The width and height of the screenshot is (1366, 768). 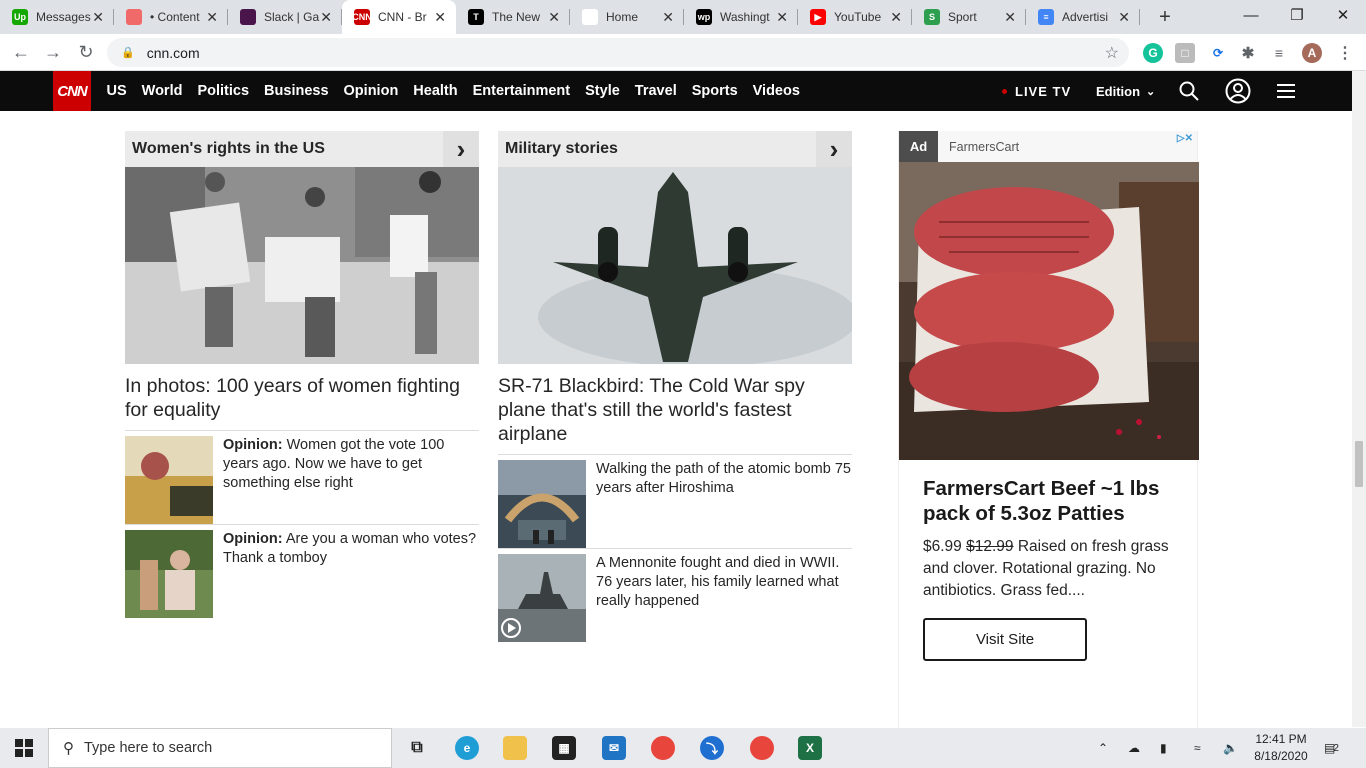 I want to click on adchoices-icon: ▷✕, so click(x=1185, y=138).